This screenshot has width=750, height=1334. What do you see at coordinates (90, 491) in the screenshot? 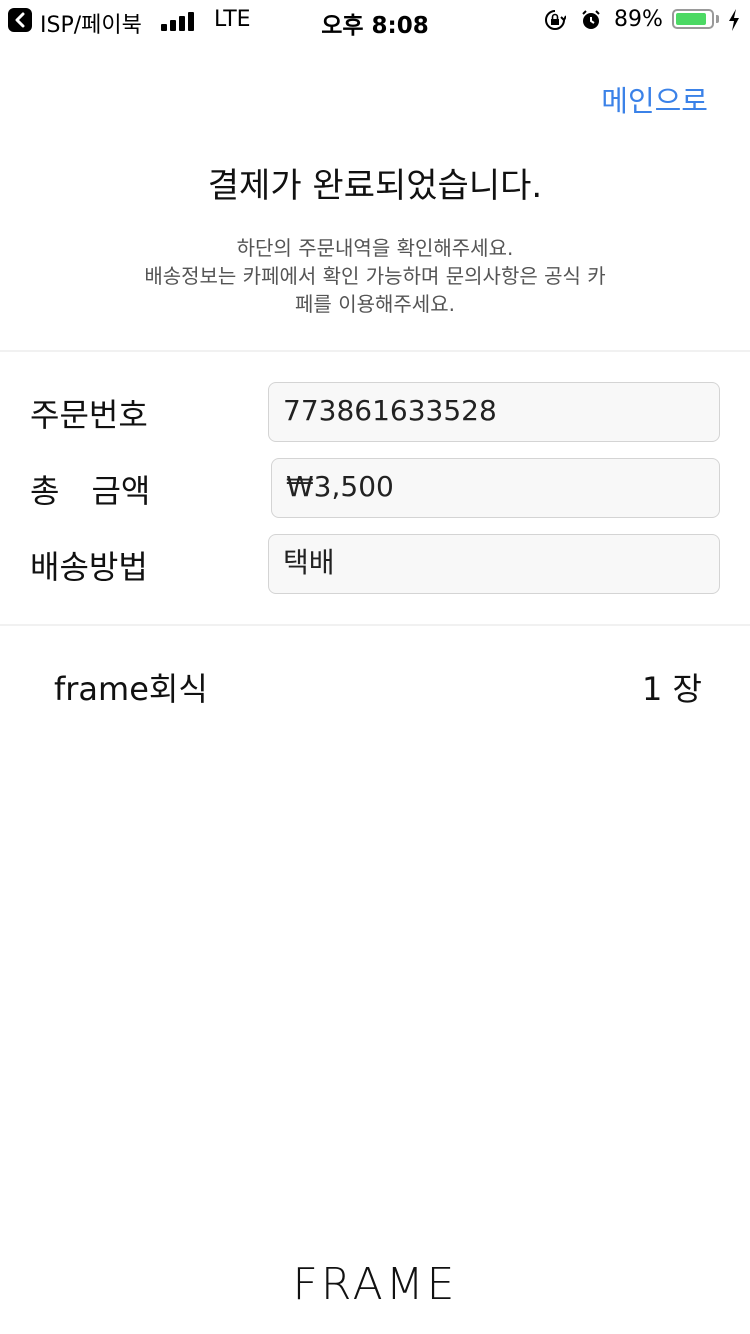
I see `total-amount-label: 총 금액` at bounding box center [90, 491].